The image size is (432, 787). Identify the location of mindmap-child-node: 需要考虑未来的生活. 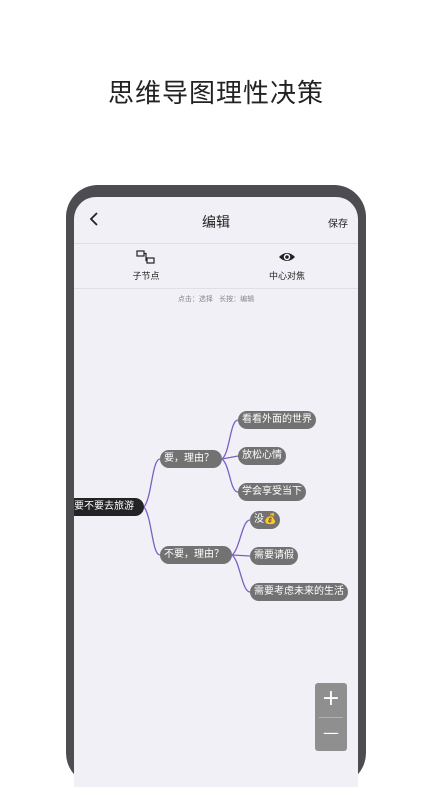
(299, 592).